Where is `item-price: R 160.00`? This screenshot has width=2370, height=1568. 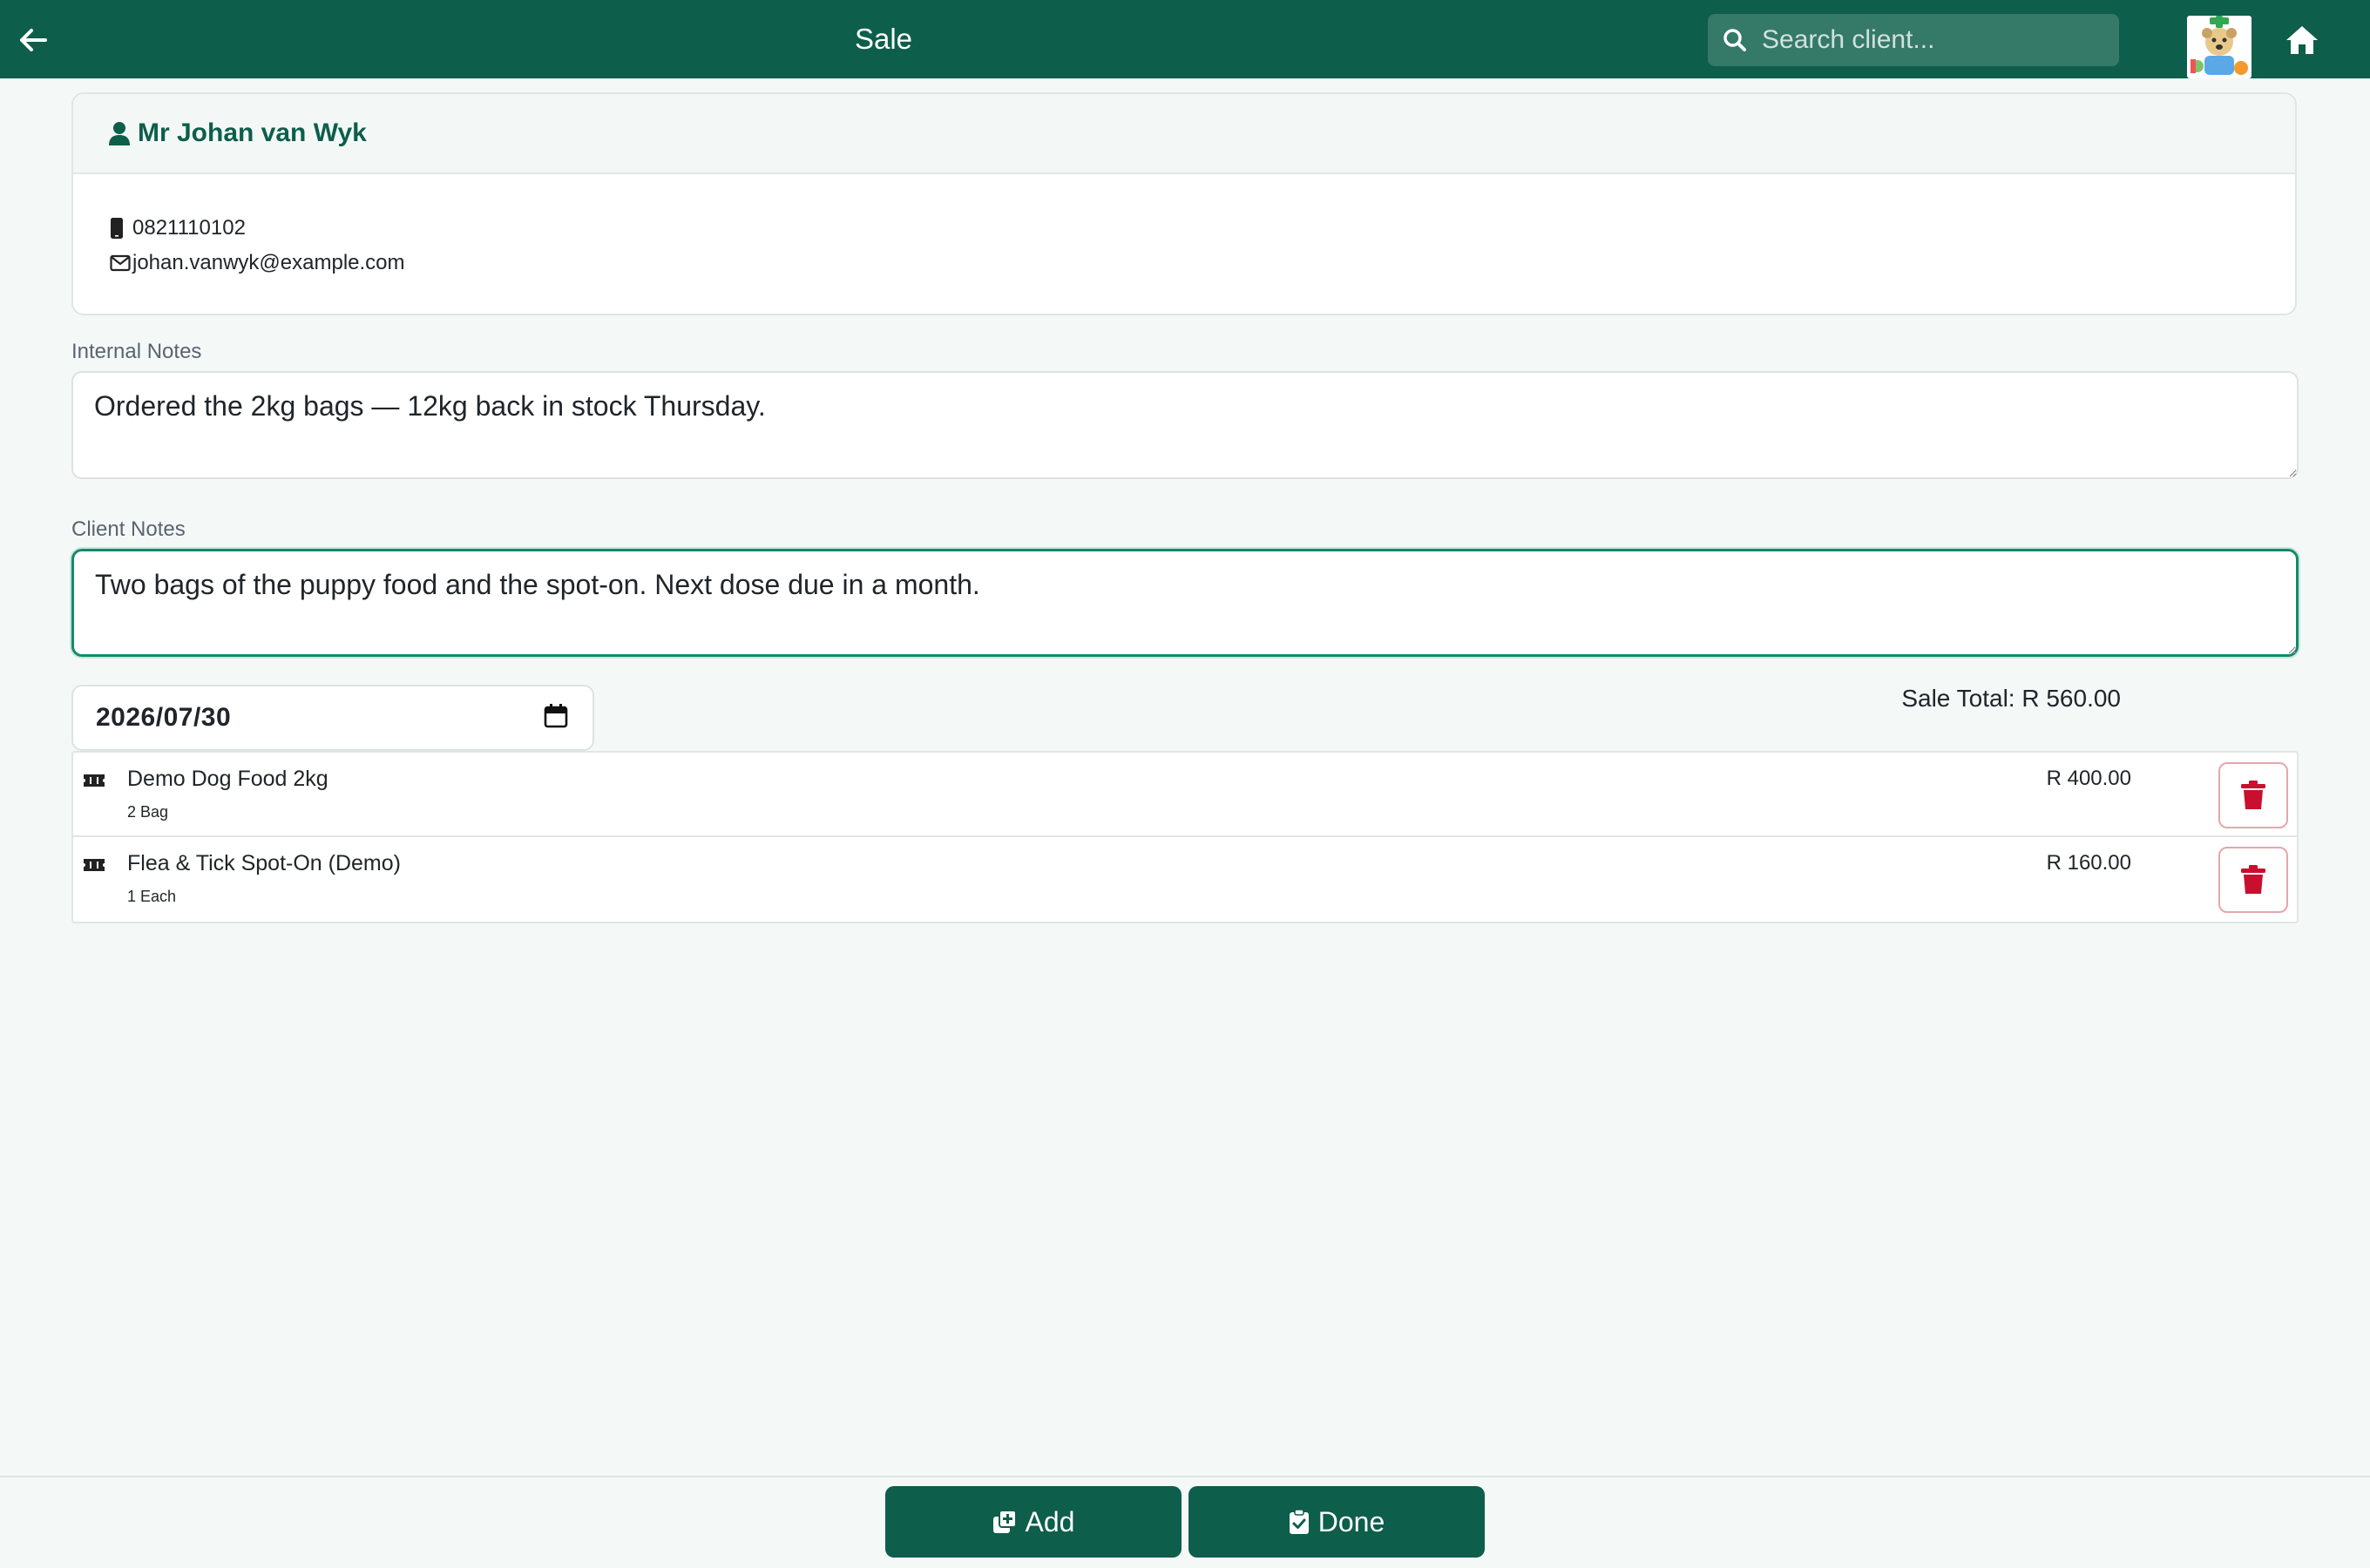 item-price: R 160.00 is located at coordinates (2088, 863).